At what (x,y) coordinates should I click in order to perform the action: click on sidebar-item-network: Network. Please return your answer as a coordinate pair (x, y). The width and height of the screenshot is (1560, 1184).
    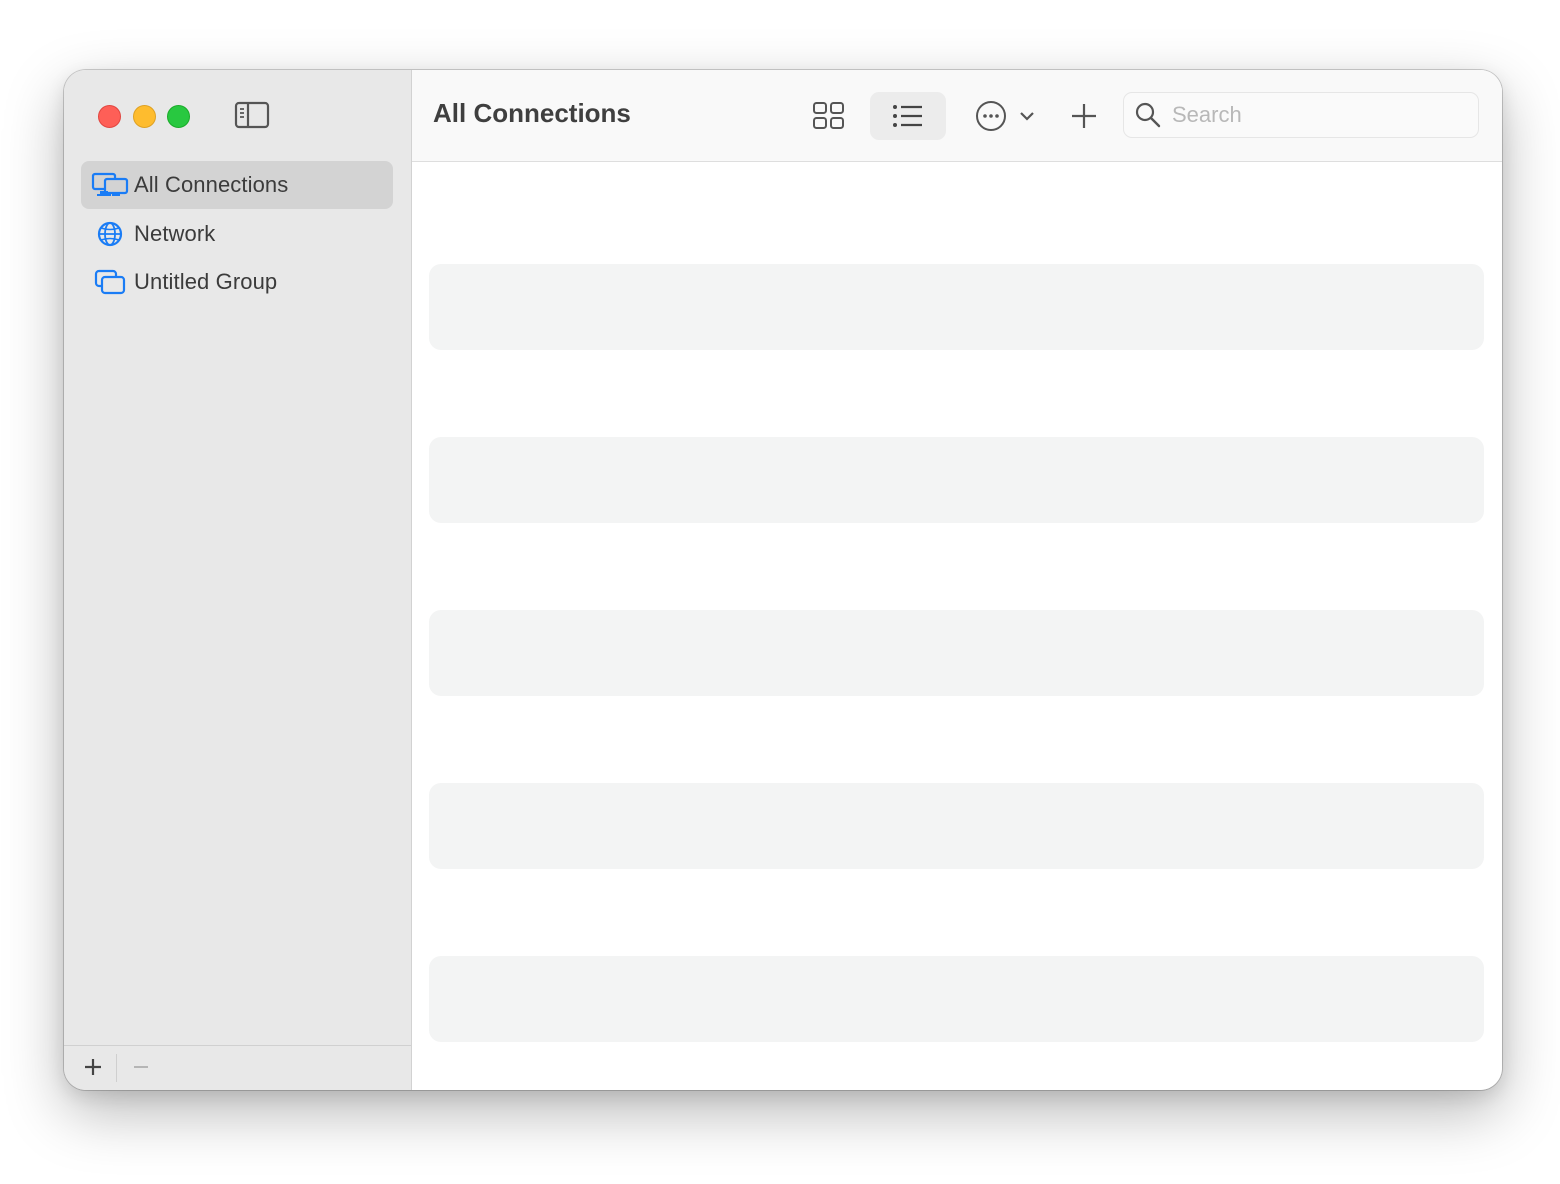
    Looking at the image, I should click on (237, 234).